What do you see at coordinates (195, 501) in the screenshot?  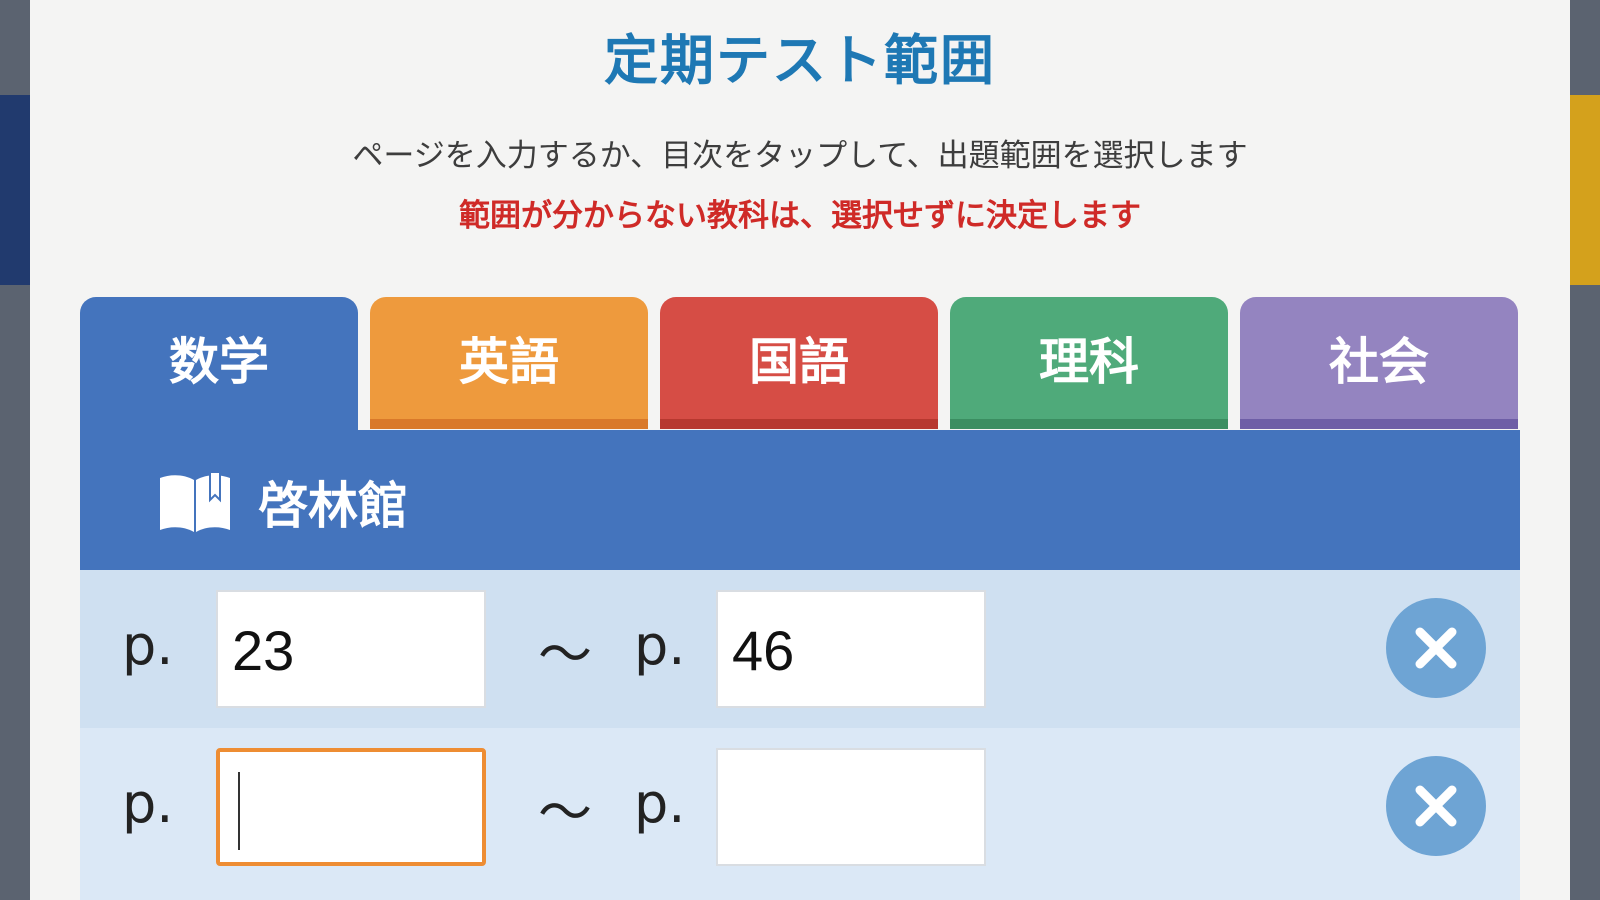 I see `book-icon` at bounding box center [195, 501].